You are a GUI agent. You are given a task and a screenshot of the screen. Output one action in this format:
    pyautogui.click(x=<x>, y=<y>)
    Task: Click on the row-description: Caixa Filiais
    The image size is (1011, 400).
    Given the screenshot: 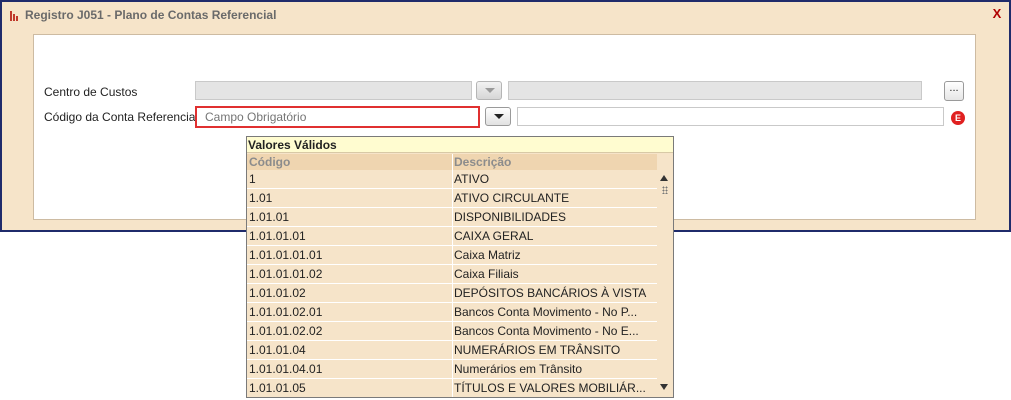 What is the action you would take?
    pyautogui.click(x=486, y=274)
    